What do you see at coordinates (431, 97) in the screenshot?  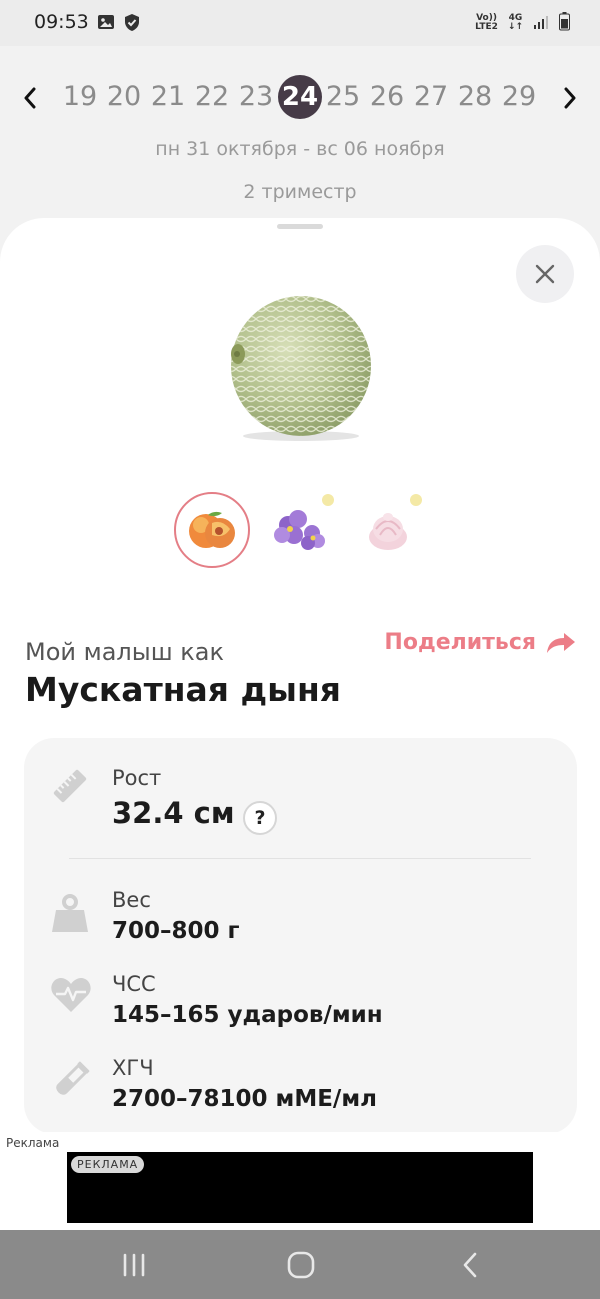 I see `week-27: 27` at bounding box center [431, 97].